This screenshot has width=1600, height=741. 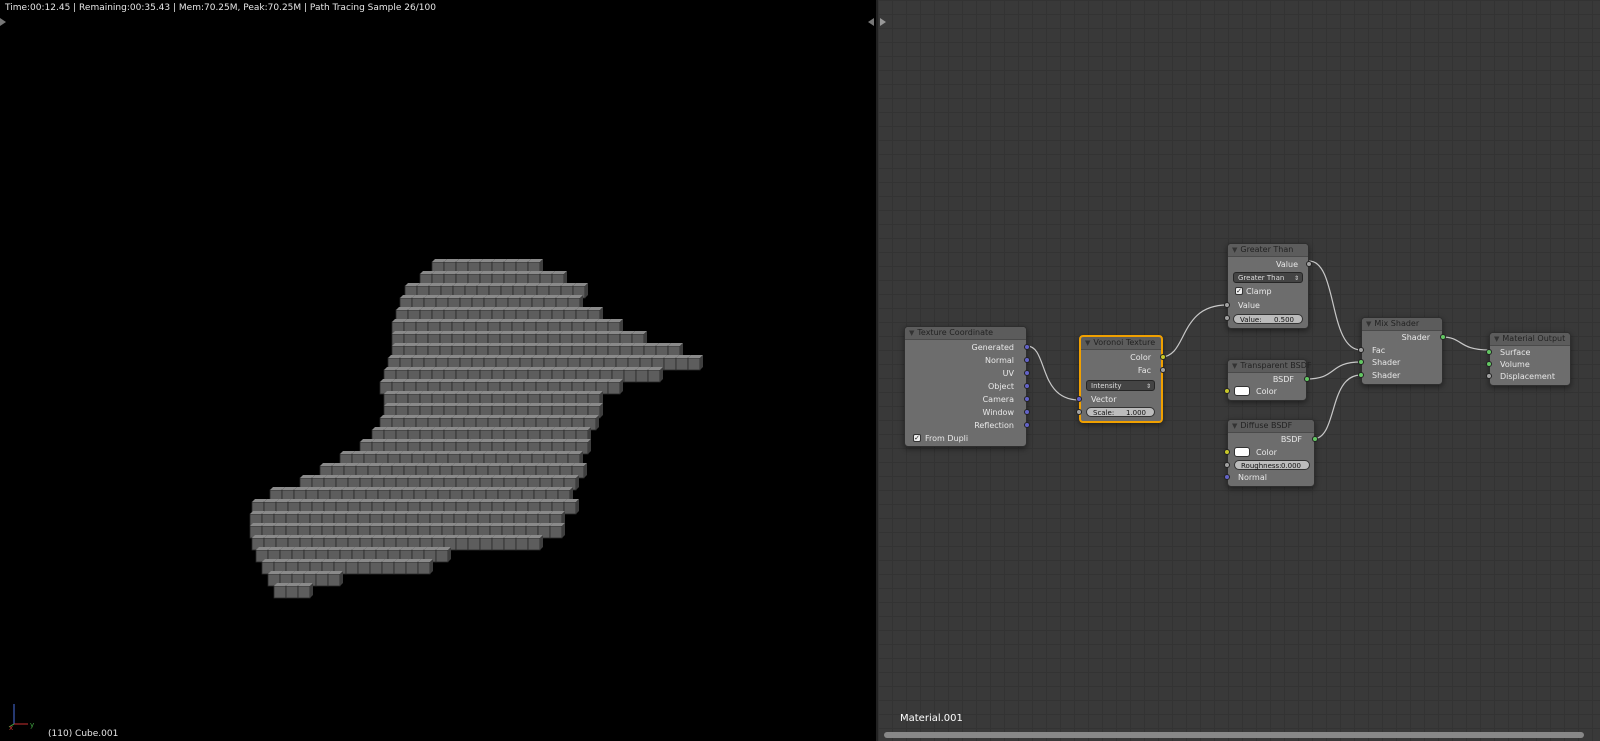 What do you see at coordinates (1106, 386) in the screenshot?
I see `dropdown-value: Intensity` at bounding box center [1106, 386].